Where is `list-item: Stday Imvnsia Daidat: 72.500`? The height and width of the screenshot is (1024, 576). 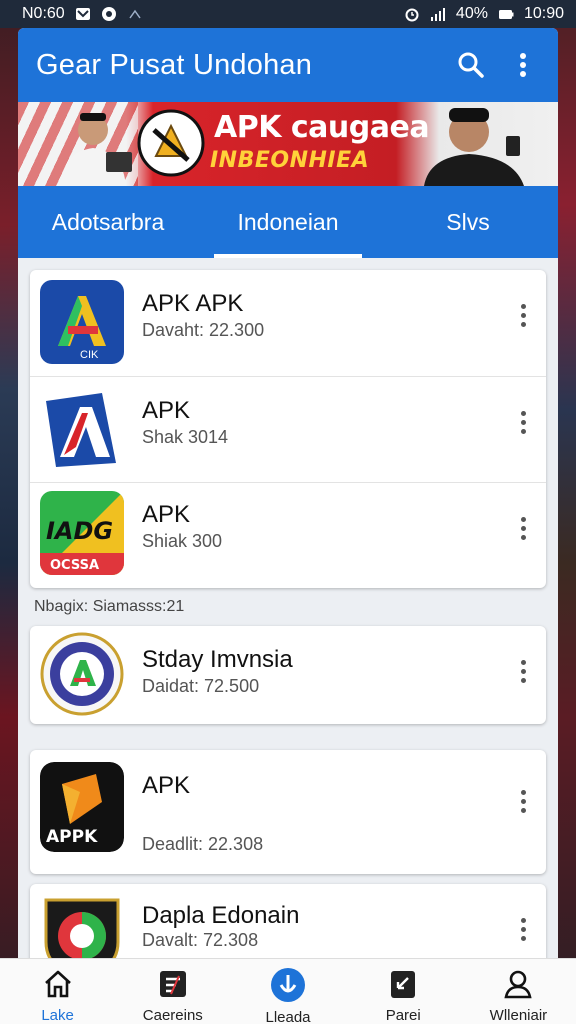 list-item: Stday Imvnsia Daidat: 72.500 is located at coordinates (288, 675).